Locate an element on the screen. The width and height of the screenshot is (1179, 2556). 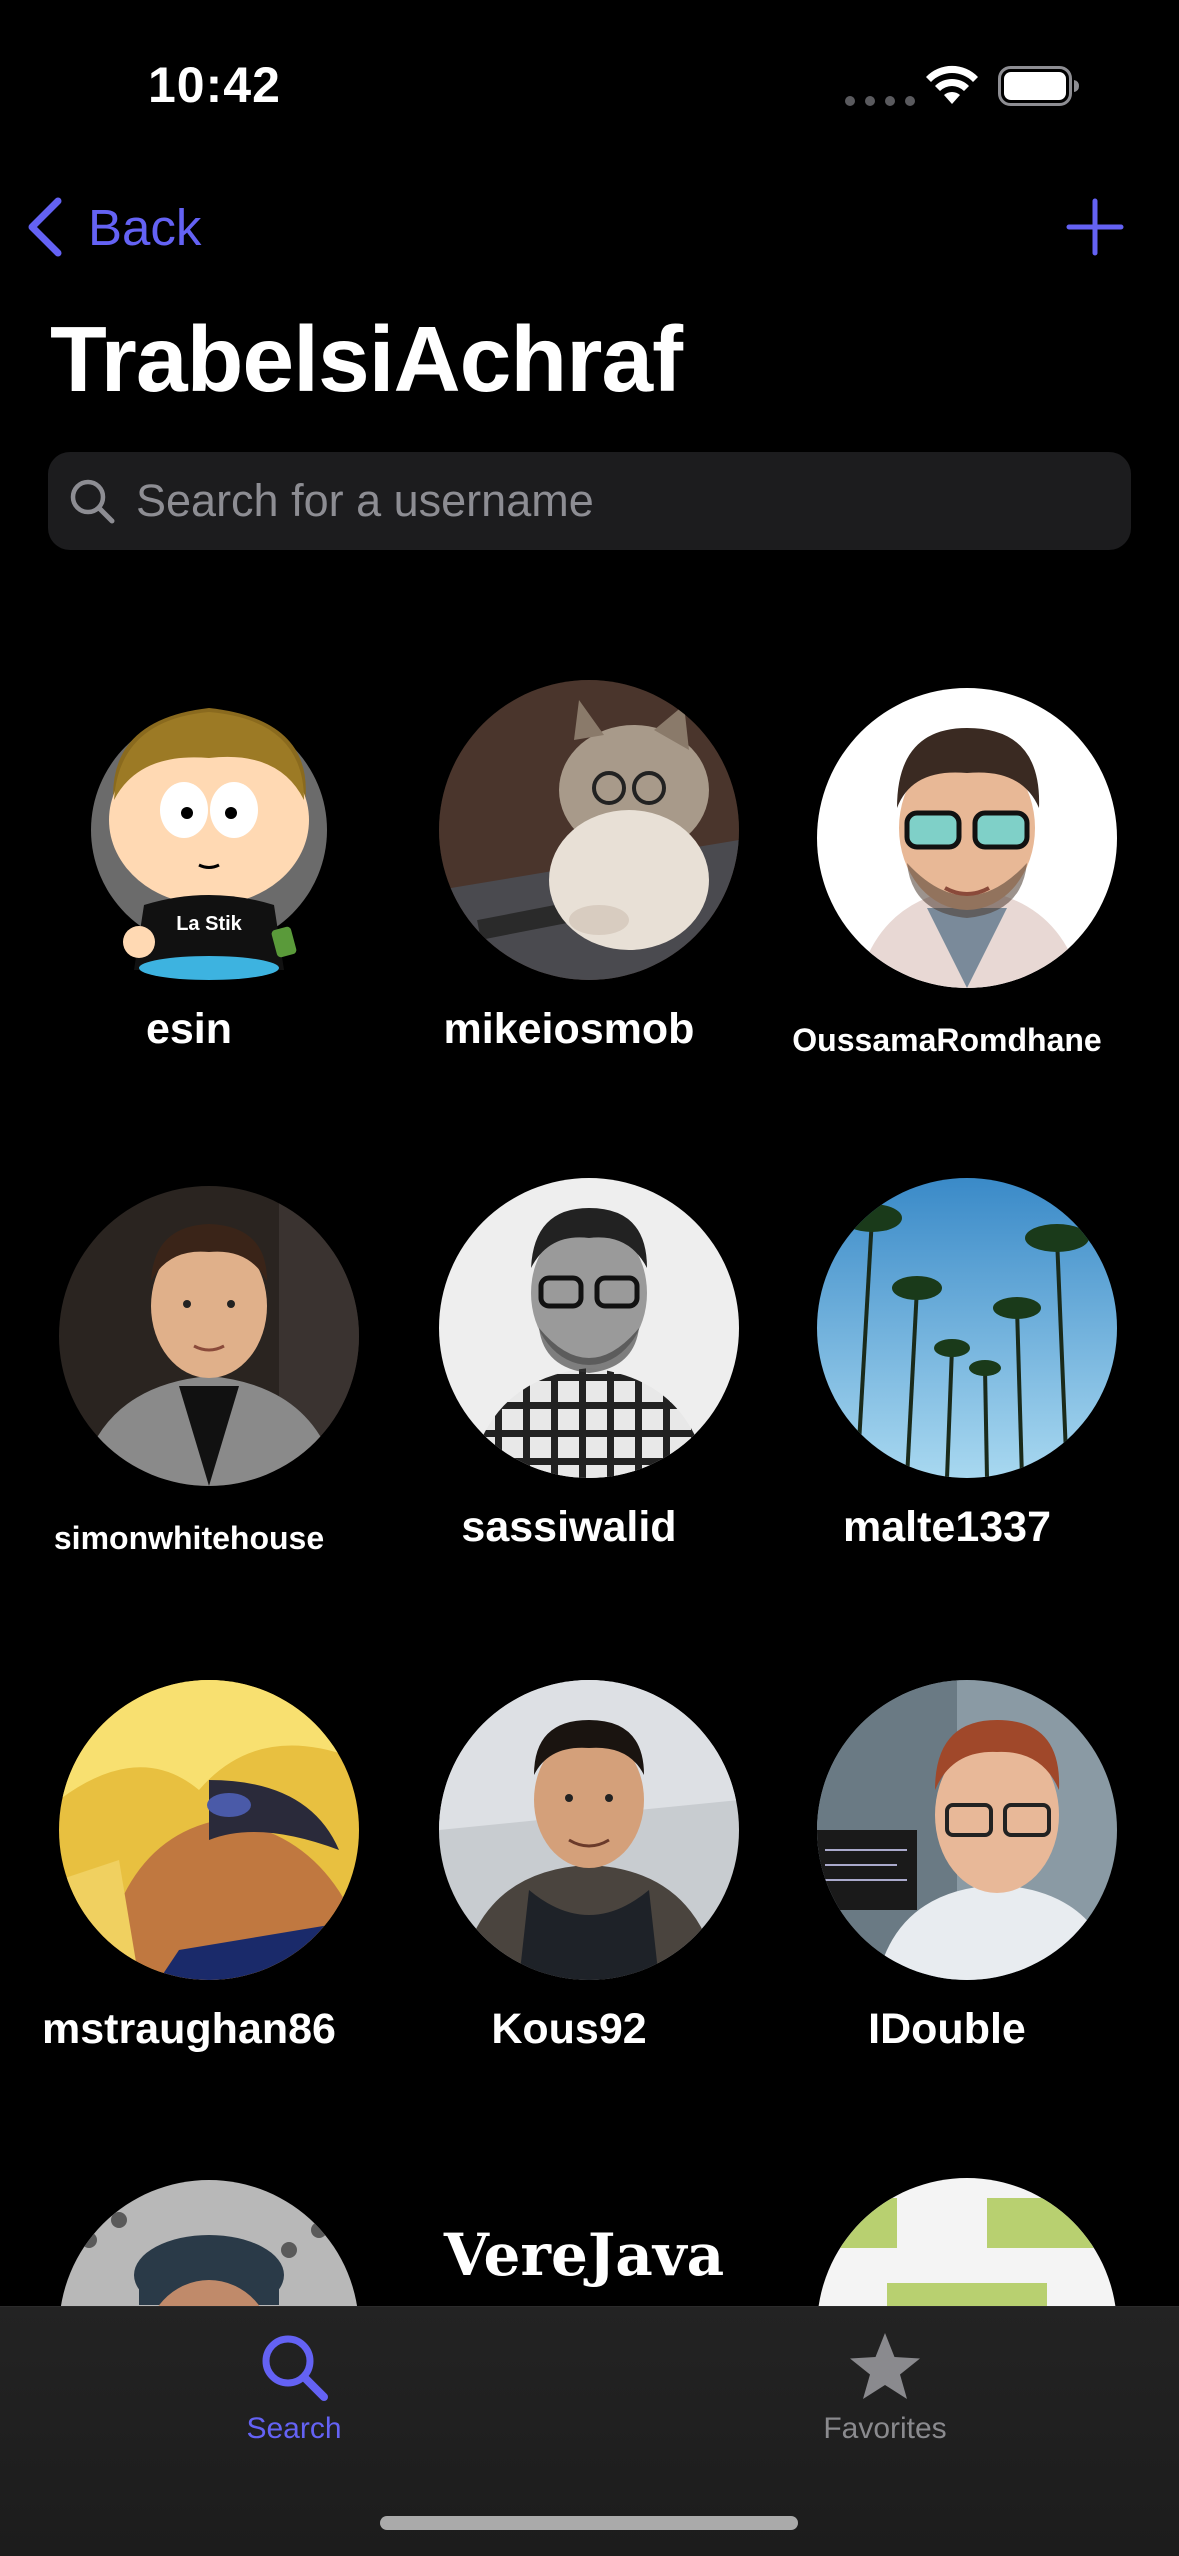
avatar: La Stik is located at coordinates (209, 830).